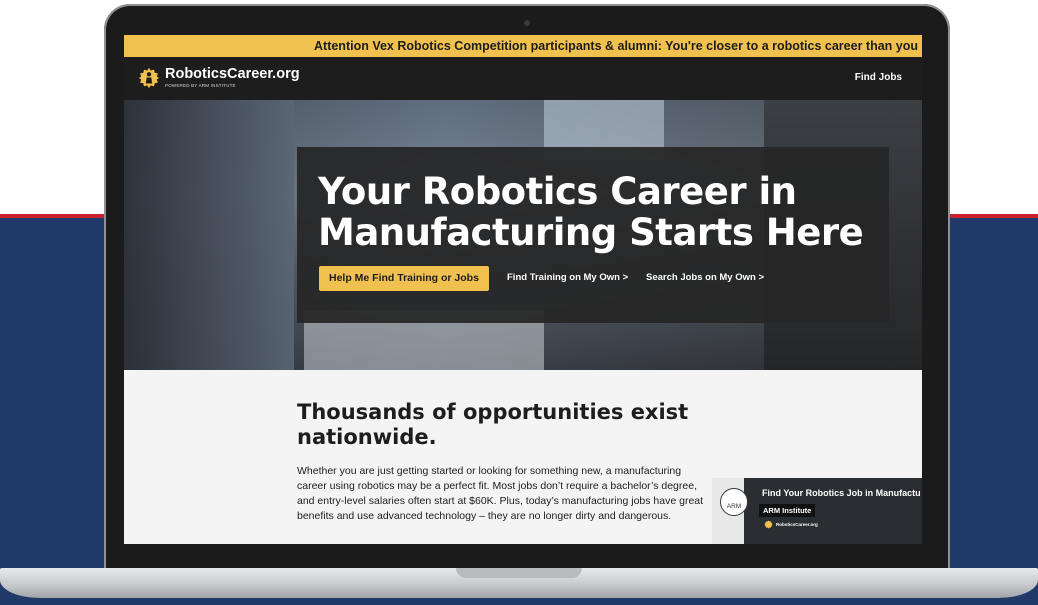  What do you see at coordinates (878, 77) in the screenshot?
I see `nav-find-jobs: Find Jobs` at bounding box center [878, 77].